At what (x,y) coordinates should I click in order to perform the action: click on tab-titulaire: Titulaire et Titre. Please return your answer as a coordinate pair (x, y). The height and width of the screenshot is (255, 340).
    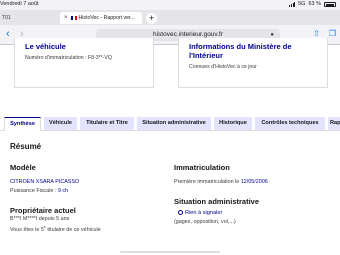
    Looking at the image, I should click on (107, 123).